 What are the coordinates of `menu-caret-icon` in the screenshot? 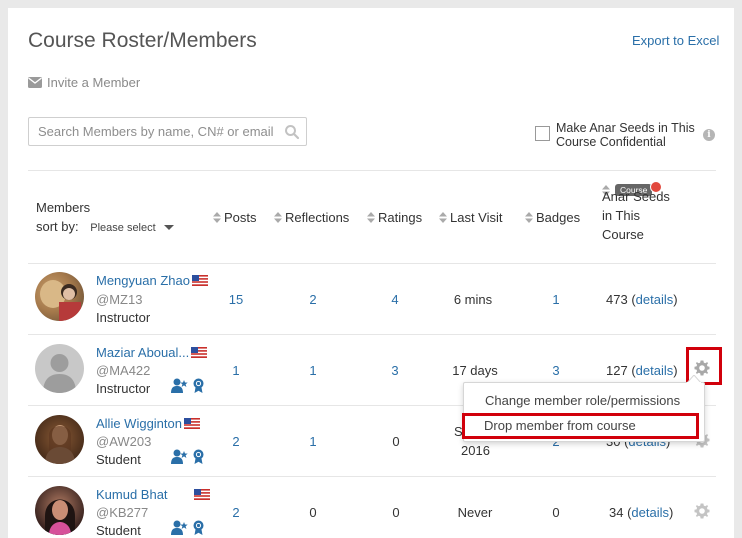 It's located at (694, 379).